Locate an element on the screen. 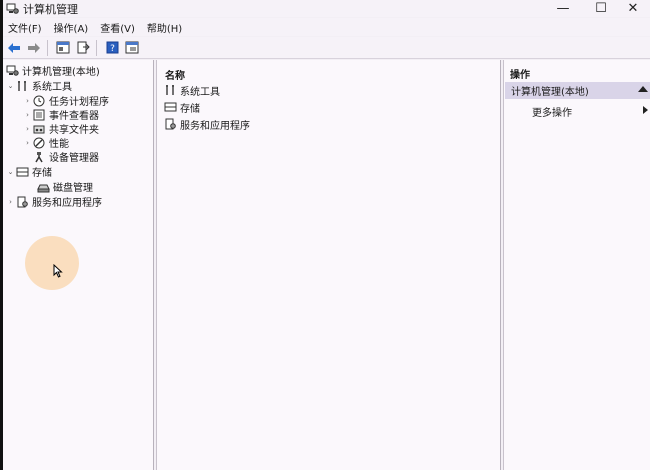 Image resolution: width=650 pixels, height=470 pixels. list-item: 系统工具 is located at coordinates (191, 90).